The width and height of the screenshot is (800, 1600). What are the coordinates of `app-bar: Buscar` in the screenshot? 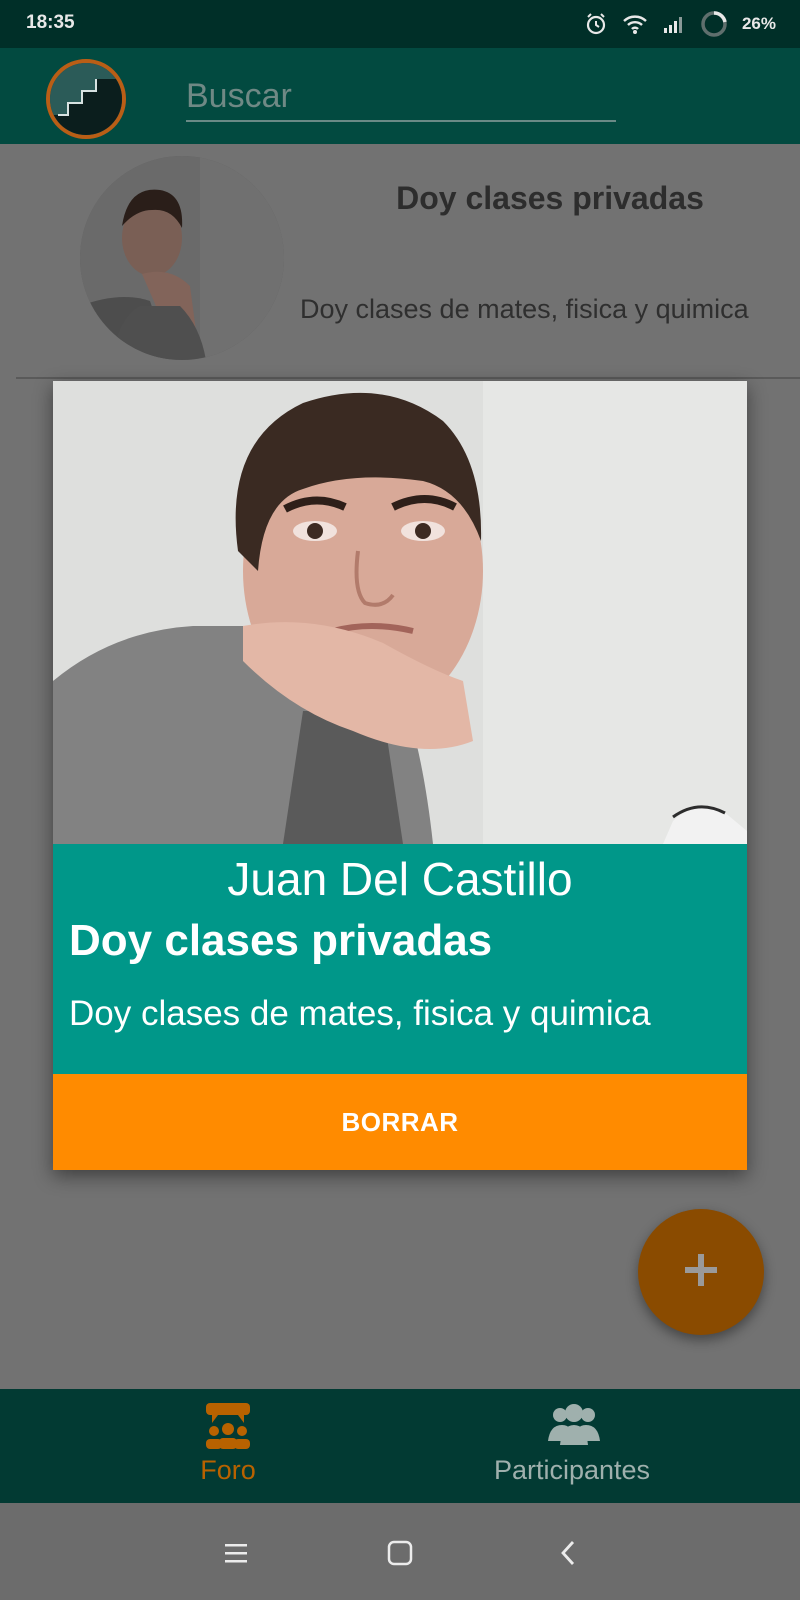 It's located at (400, 96).